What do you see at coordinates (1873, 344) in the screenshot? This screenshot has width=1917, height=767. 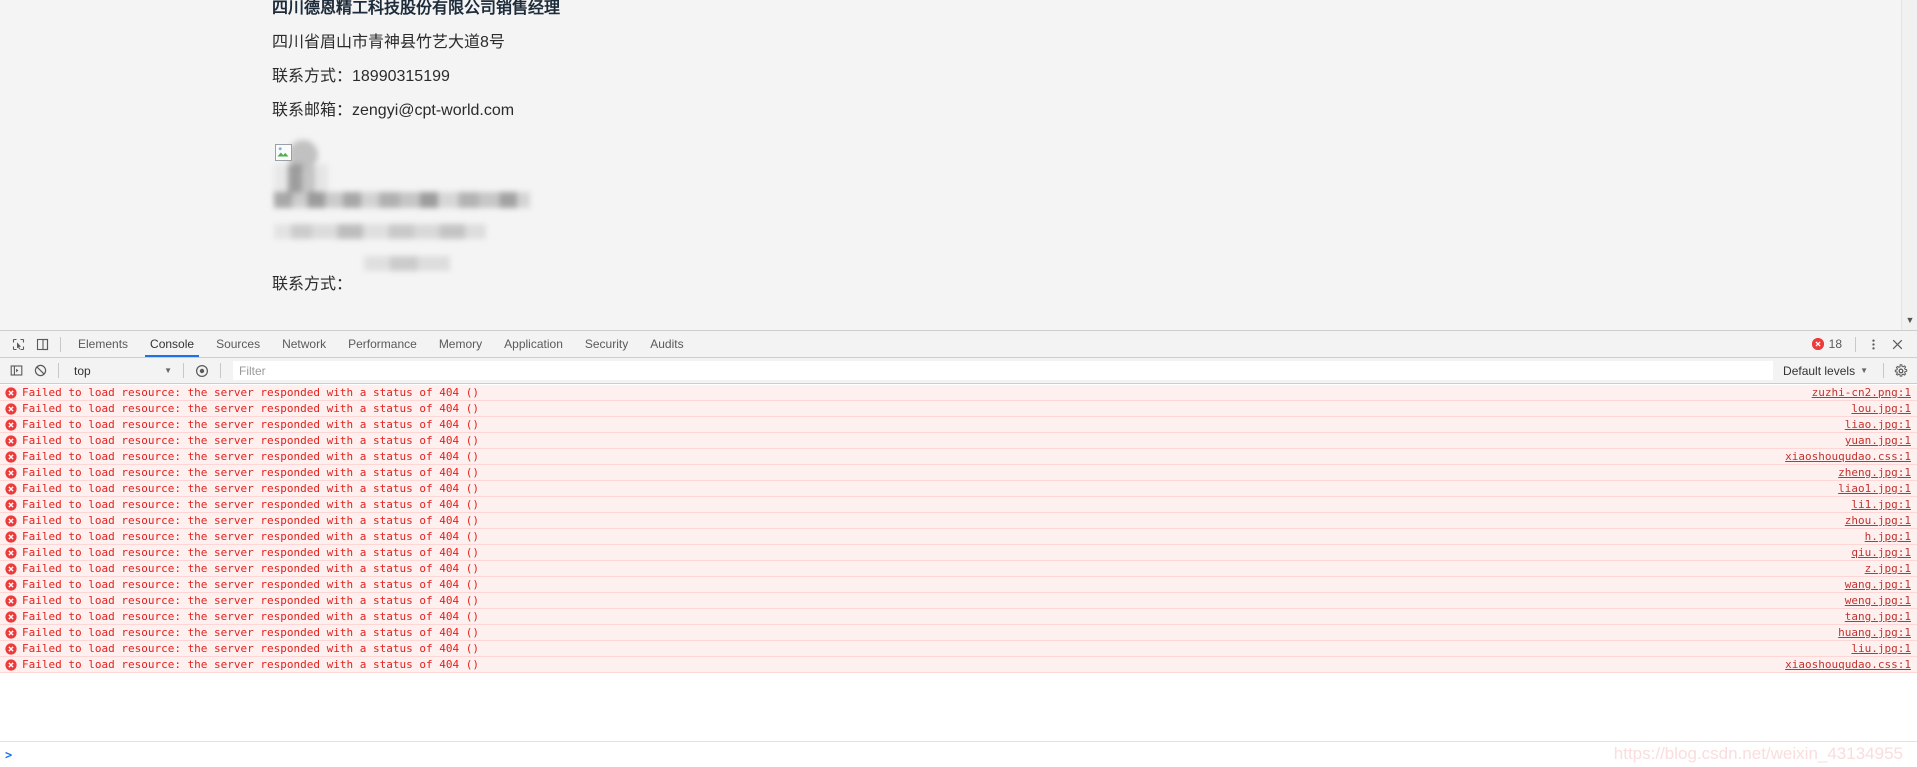 I see `more-options-icon` at bounding box center [1873, 344].